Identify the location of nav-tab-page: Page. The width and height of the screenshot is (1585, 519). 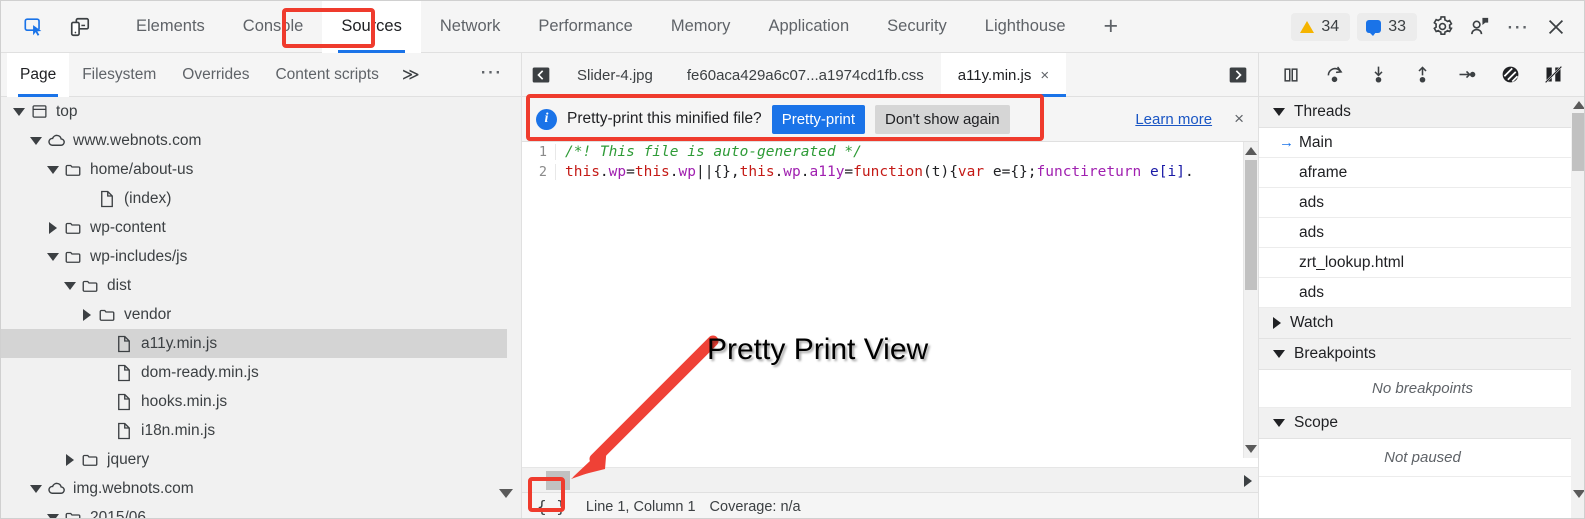
(38, 74).